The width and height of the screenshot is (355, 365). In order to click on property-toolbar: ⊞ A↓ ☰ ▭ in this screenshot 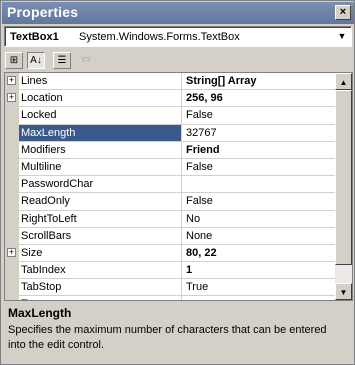, I will do `click(65, 61)`.